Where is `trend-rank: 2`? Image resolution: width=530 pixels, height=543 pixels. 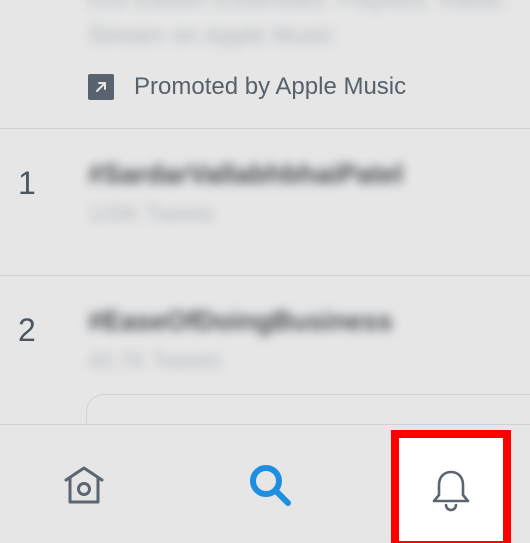 trend-rank: 2 is located at coordinates (27, 330).